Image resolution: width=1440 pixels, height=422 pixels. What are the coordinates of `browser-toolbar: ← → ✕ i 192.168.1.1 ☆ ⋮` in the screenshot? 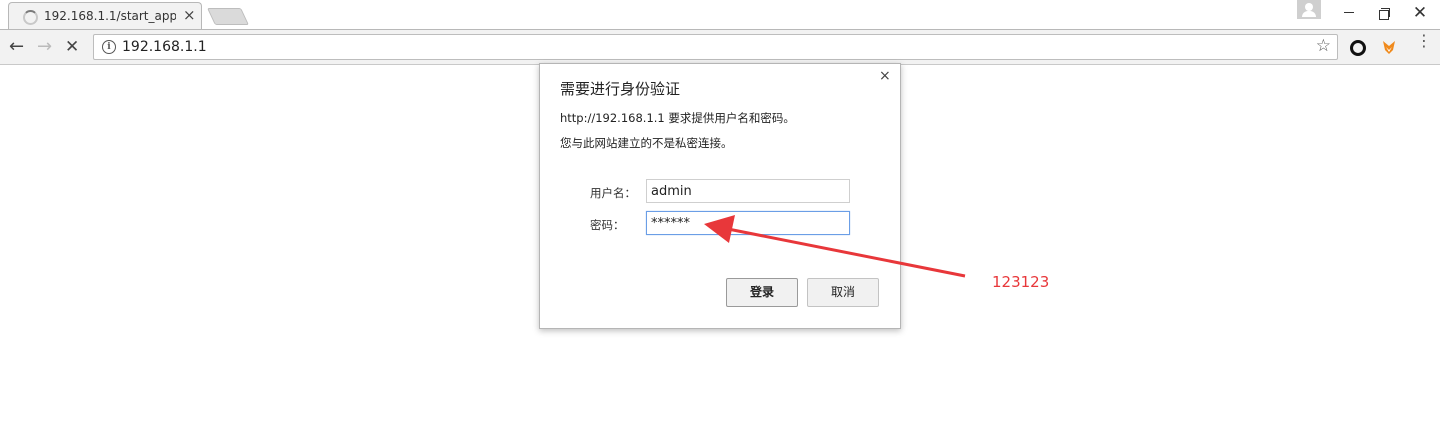 It's located at (720, 47).